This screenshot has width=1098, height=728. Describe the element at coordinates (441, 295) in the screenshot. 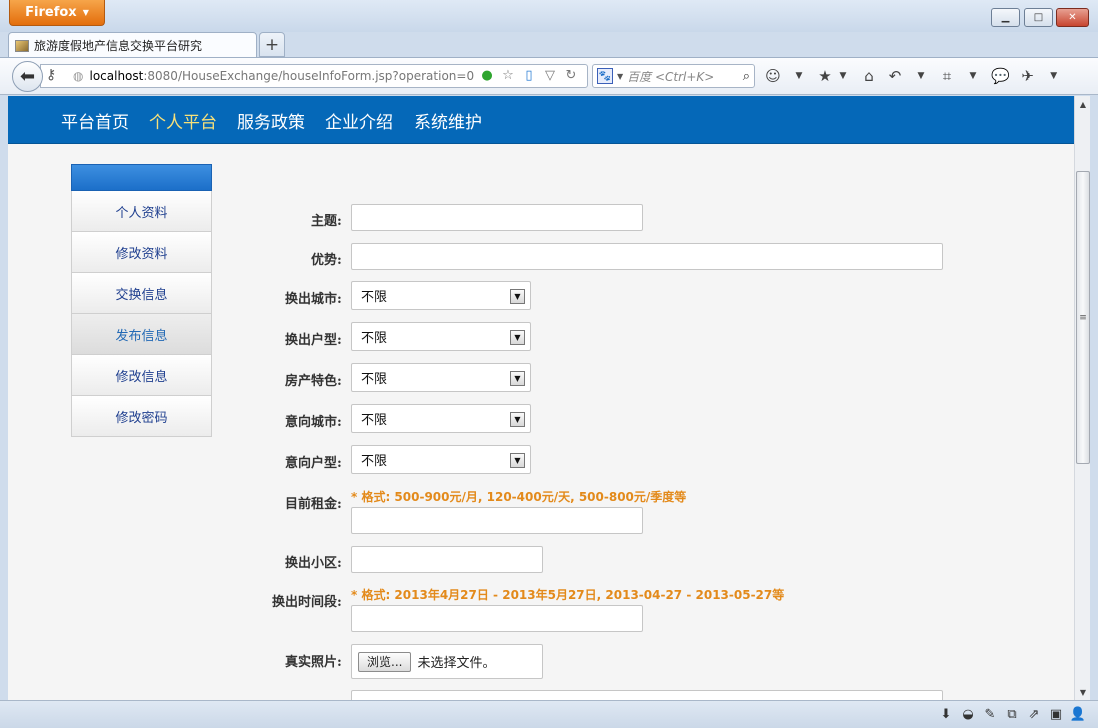

I see `out-city-select: 不限 ▼` at that location.